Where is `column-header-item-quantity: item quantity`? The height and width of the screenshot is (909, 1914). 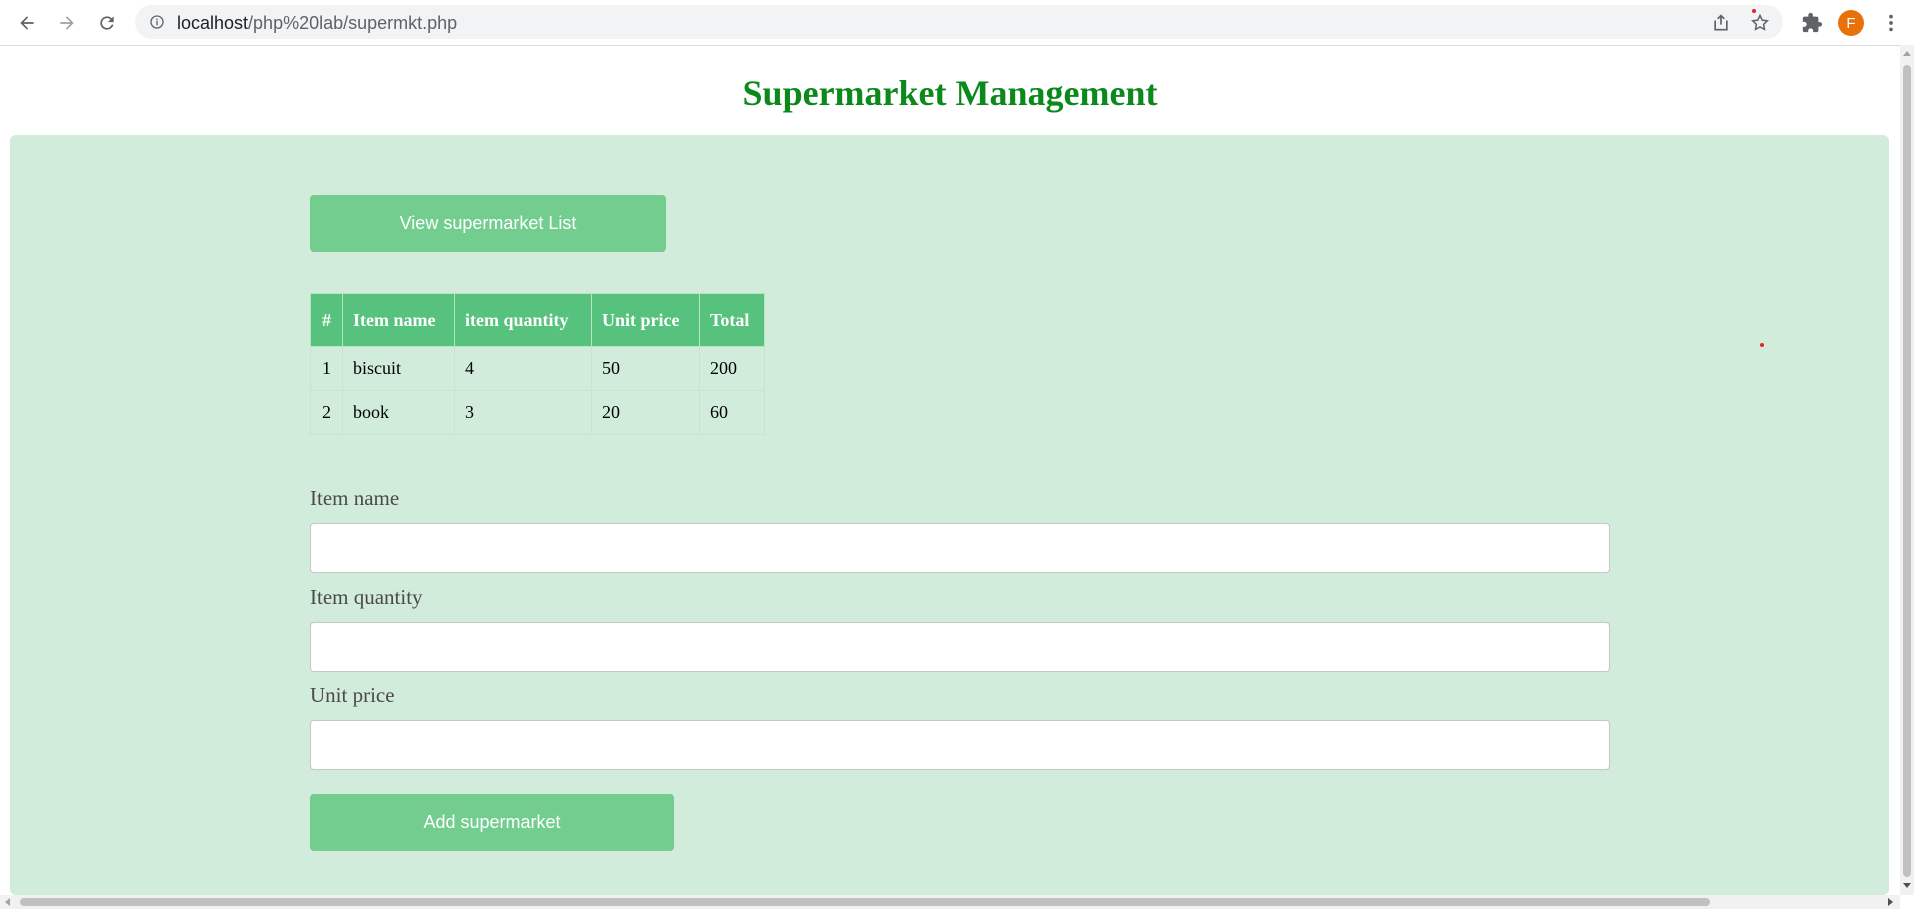 column-header-item-quantity: item quantity is located at coordinates (523, 320).